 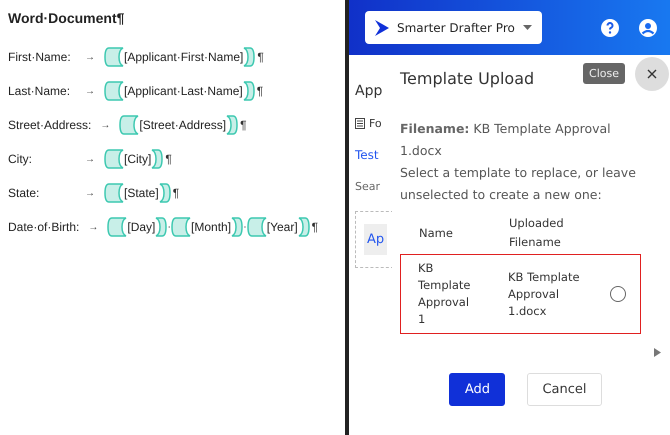 I want to click on template-row: KB Template Approval 1 KB Template Approval 1.docx, so click(x=520, y=294).